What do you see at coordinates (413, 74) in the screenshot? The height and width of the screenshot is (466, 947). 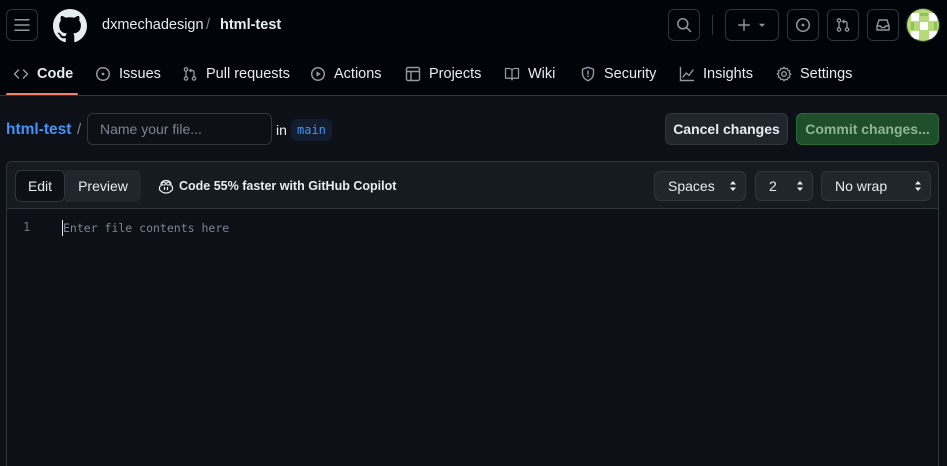 I see `table-icon` at bounding box center [413, 74].